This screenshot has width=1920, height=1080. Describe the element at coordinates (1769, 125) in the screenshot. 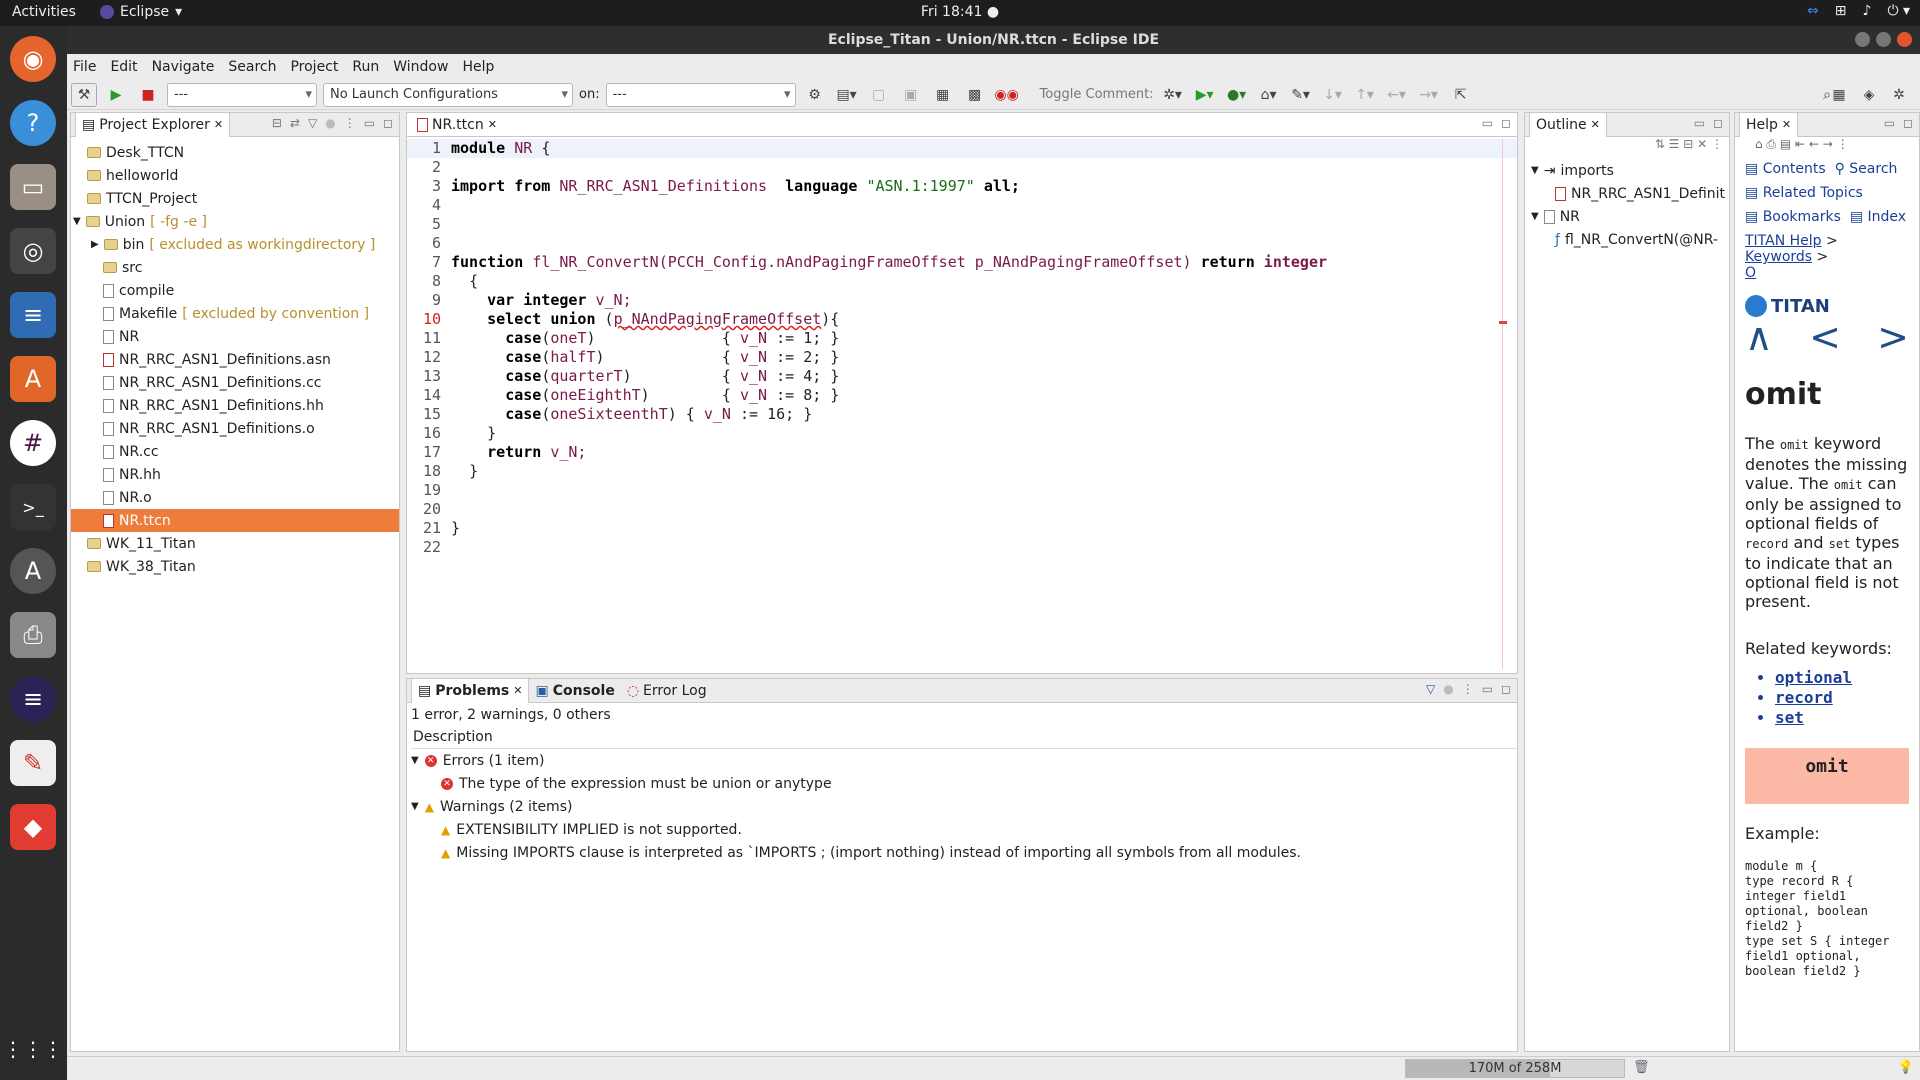

I see `tab-help: Help ✕` at that location.